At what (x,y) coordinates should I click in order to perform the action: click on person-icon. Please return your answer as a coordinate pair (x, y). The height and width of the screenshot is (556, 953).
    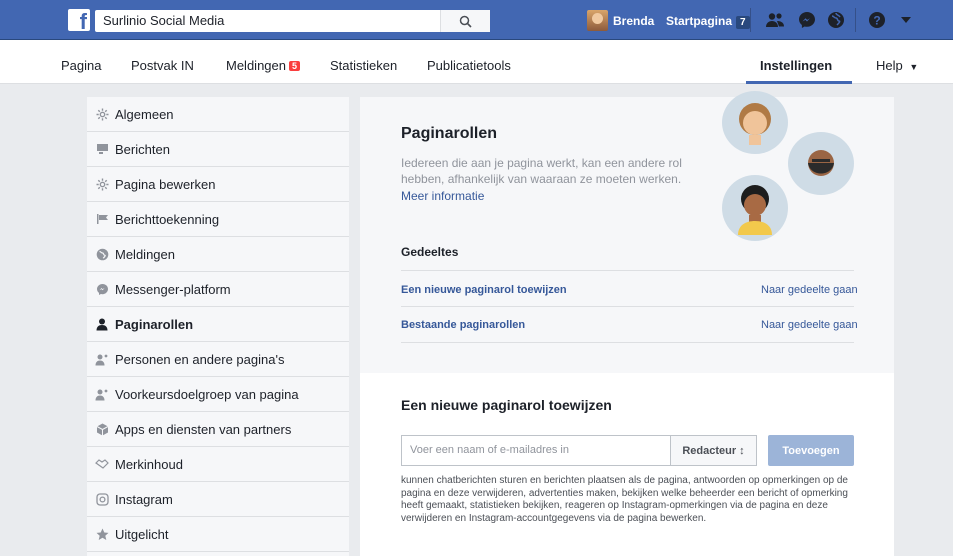
    Looking at the image, I should click on (102, 324).